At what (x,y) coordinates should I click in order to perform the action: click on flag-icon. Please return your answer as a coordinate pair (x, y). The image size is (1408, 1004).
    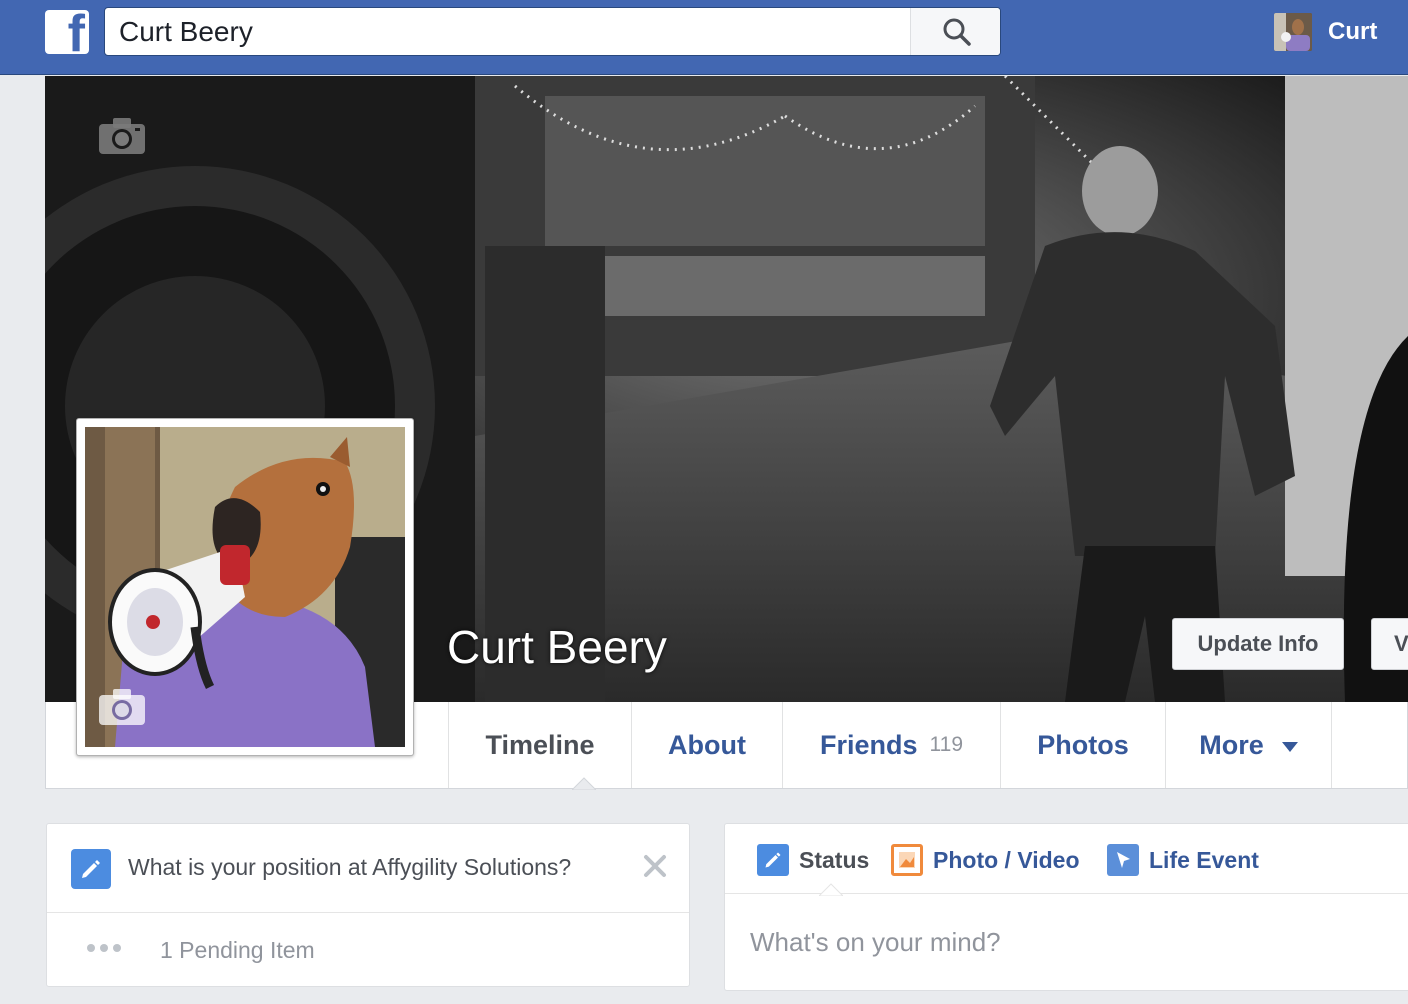
    Looking at the image, I should click on (1123, 860).